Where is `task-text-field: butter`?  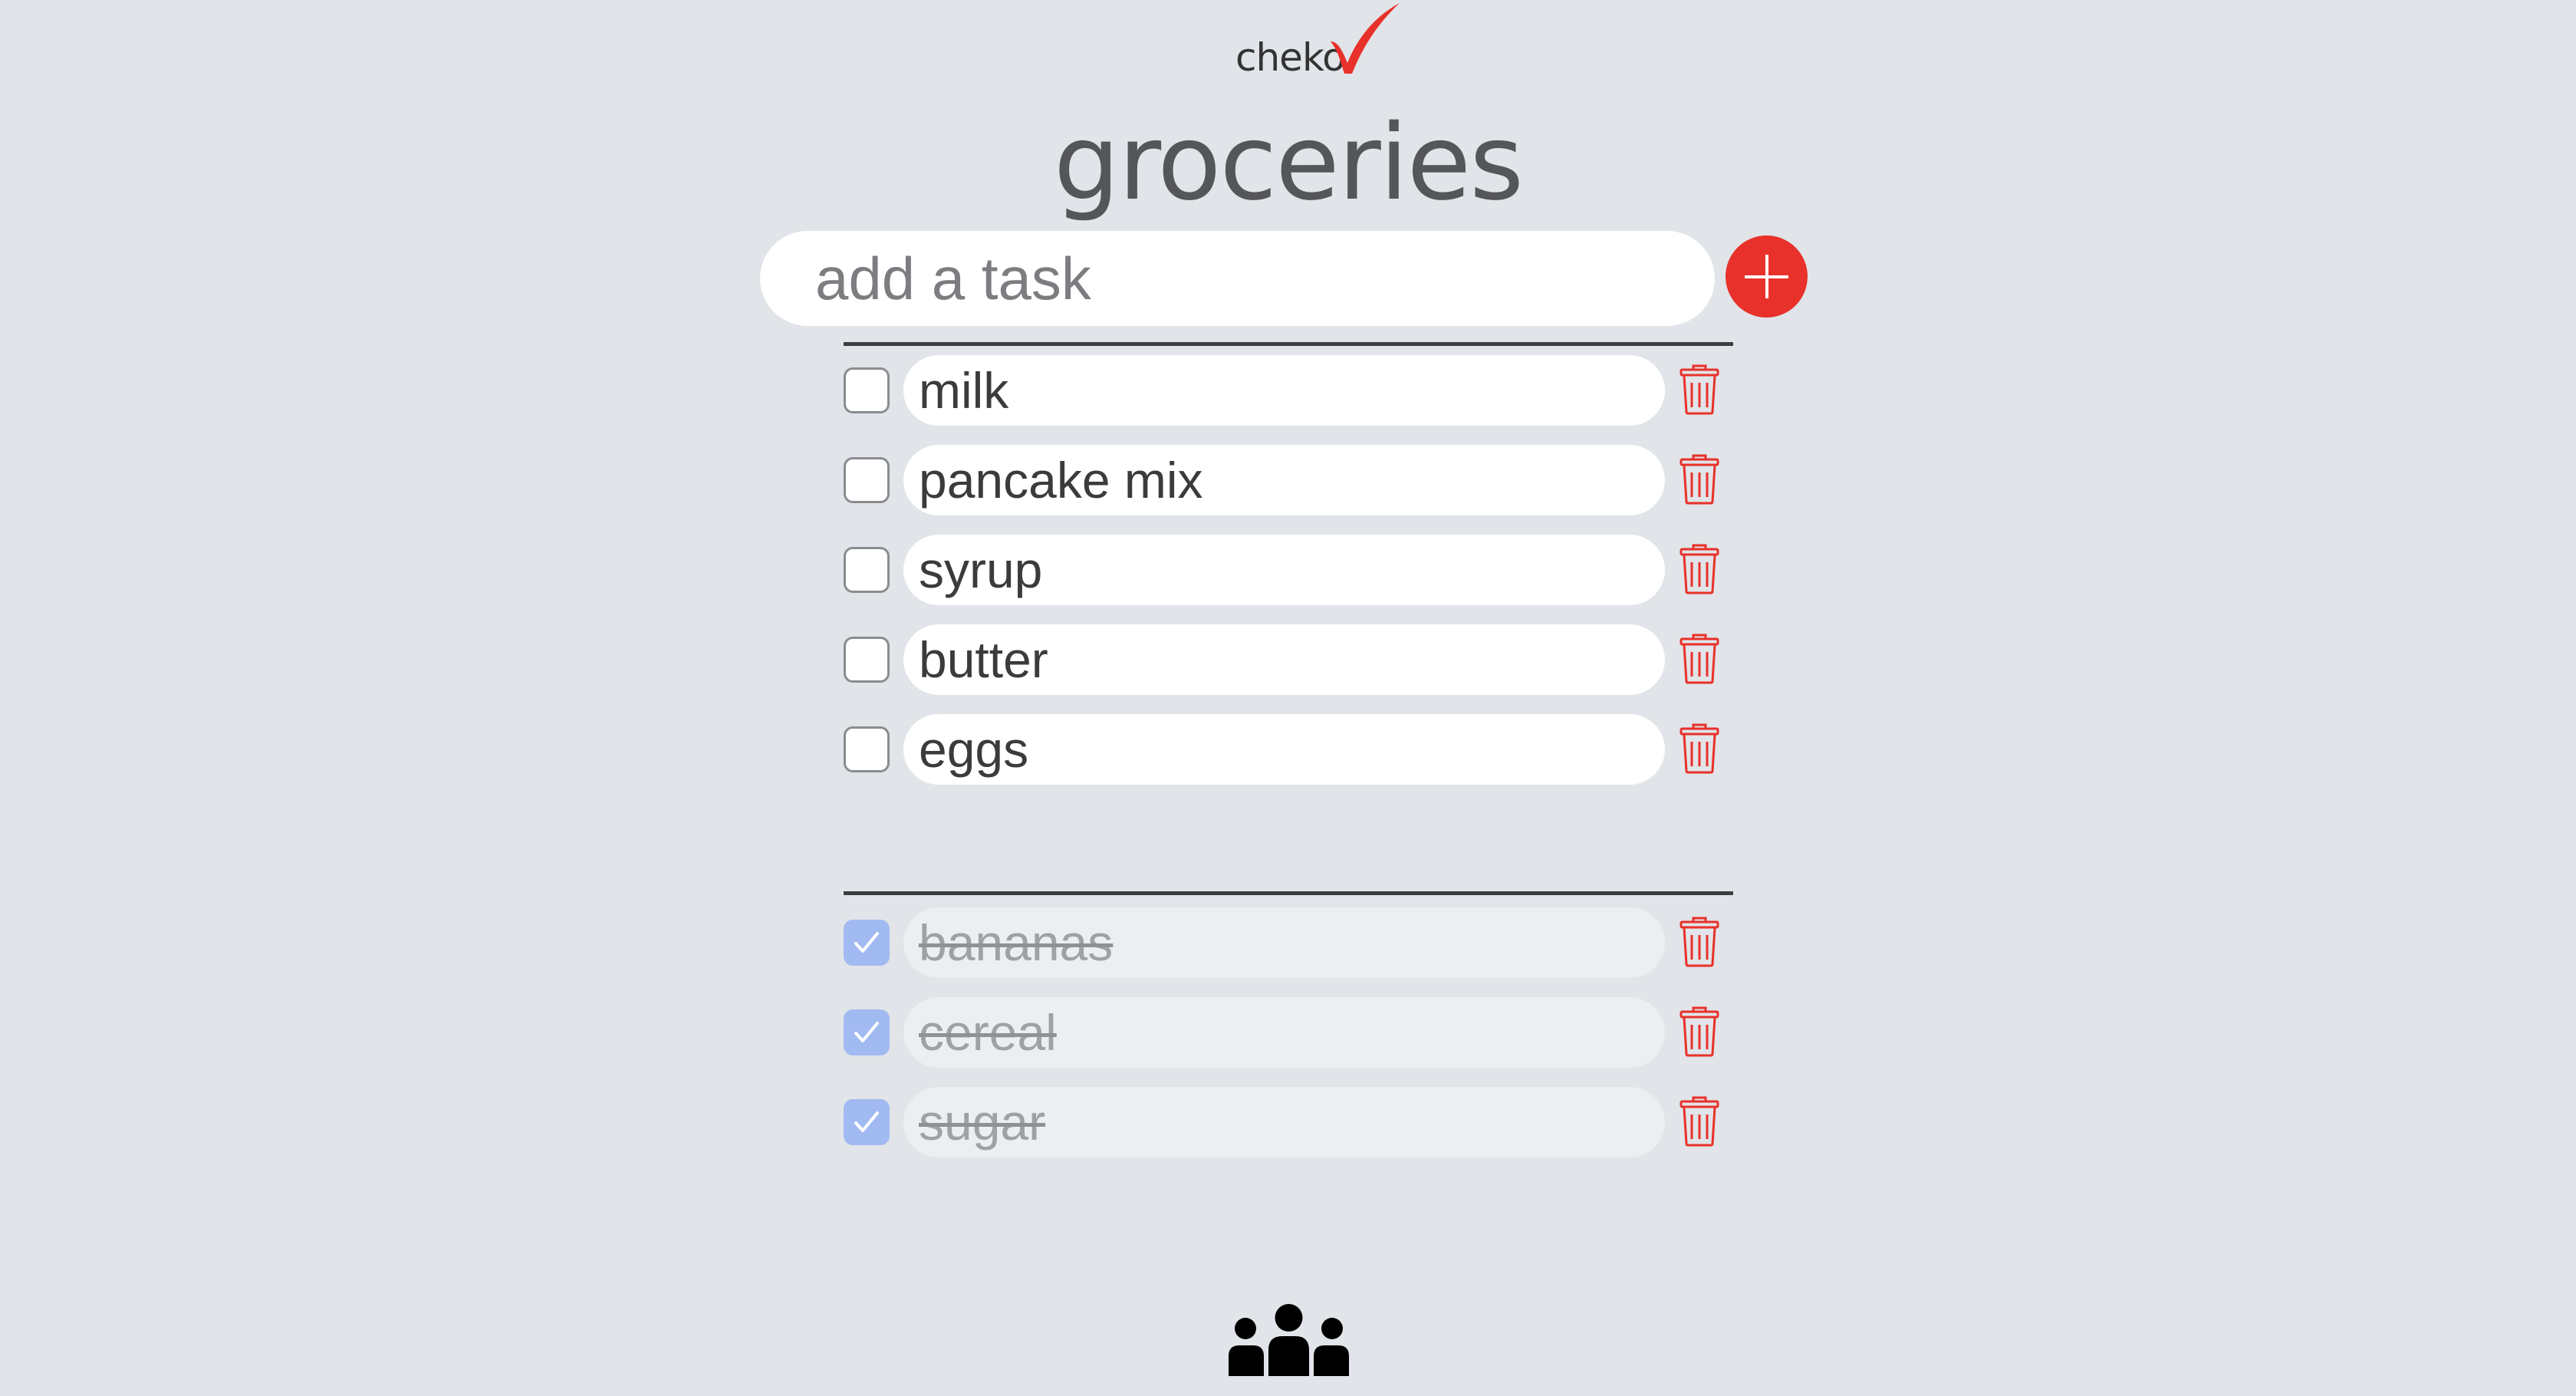 task-text-field: butter is located at coordinates (1284, 660).